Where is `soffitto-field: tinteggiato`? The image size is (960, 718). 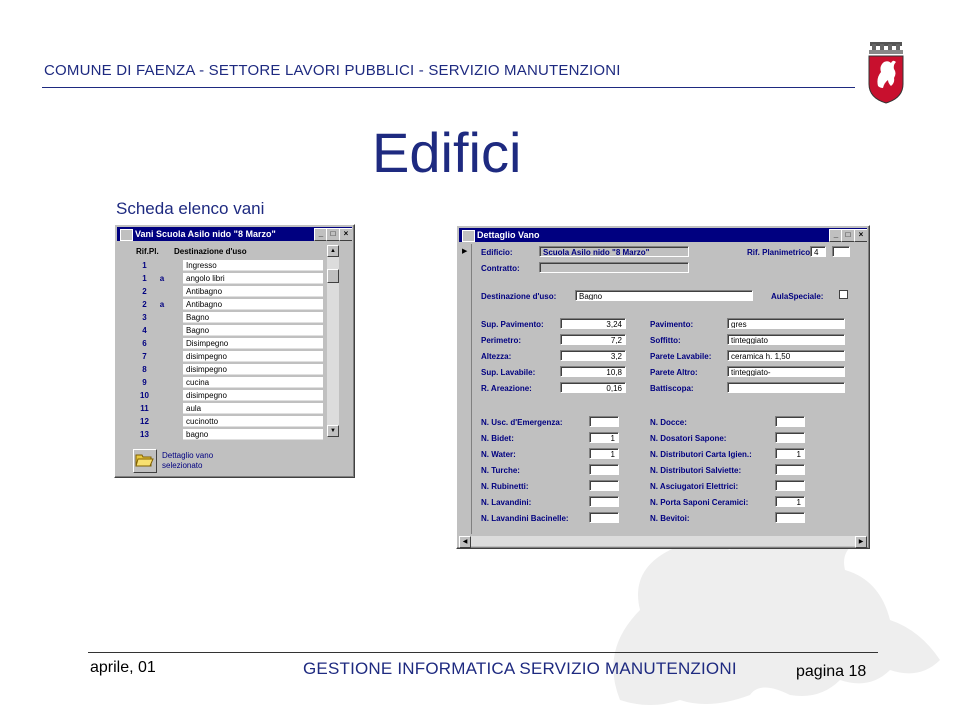
soffitto-field: tinteggiato is located at coordinates (786, 339).